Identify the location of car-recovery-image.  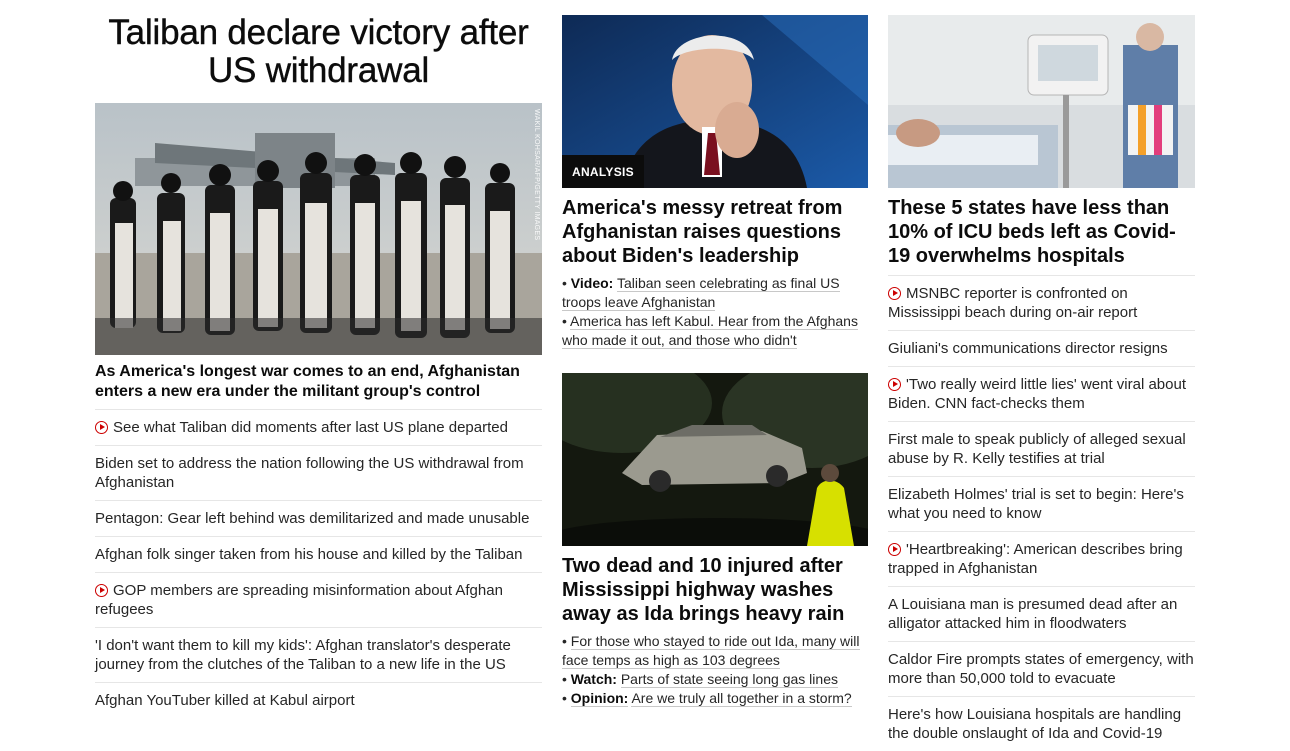
(715, 459).